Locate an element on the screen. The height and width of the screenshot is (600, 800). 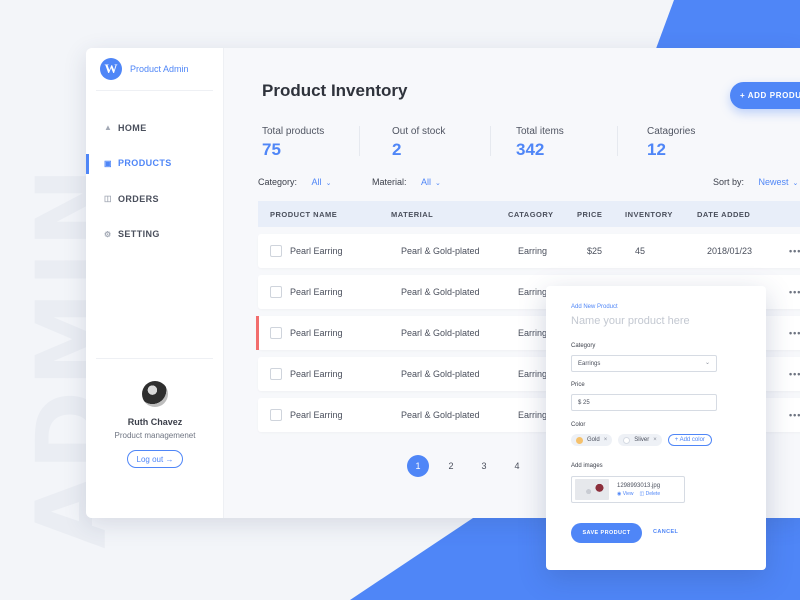
stat-categories: Catagories 12 is located at coordinates (671, 143).